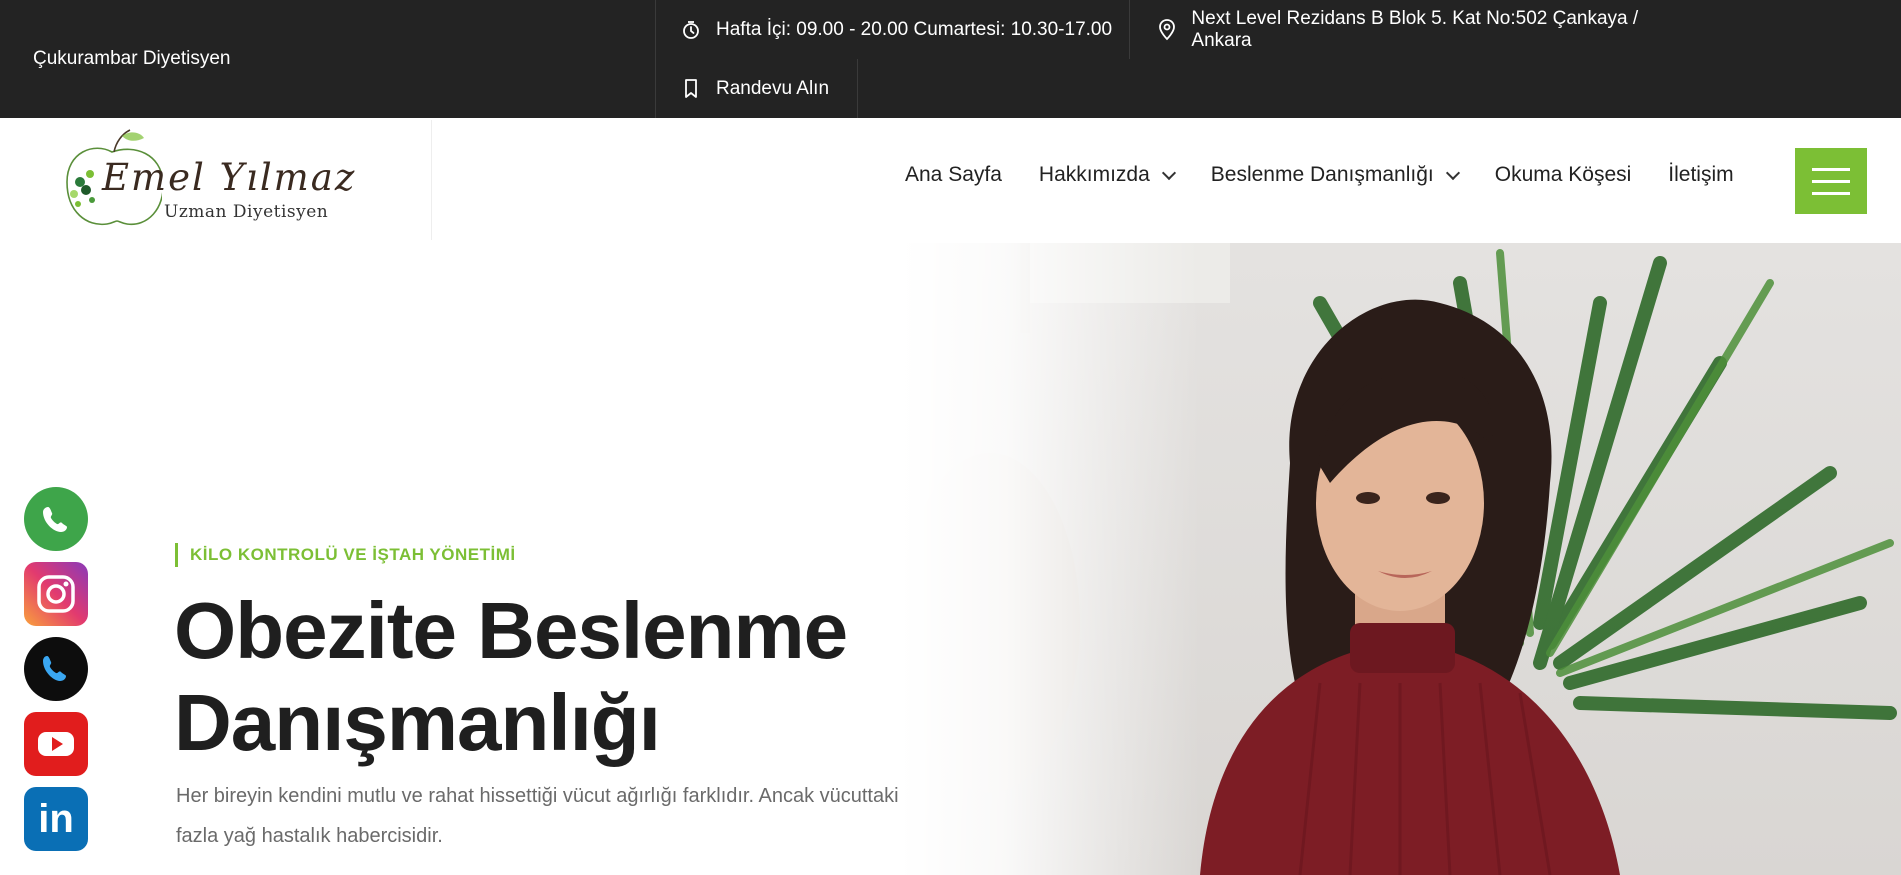  I want to click on nav-item-home: Ana Sayfa, so click(953, 175).